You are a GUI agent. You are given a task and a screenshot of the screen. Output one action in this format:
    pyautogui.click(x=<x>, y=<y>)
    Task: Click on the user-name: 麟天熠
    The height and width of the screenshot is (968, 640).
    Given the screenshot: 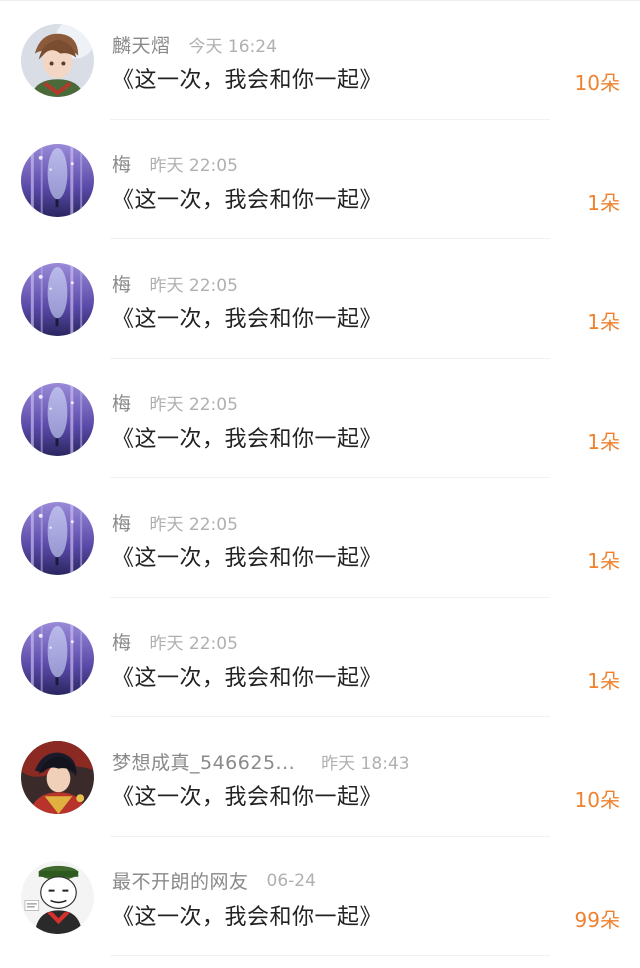 What is the action you would take?
    pyautogui.click(x=141, y=44)
    